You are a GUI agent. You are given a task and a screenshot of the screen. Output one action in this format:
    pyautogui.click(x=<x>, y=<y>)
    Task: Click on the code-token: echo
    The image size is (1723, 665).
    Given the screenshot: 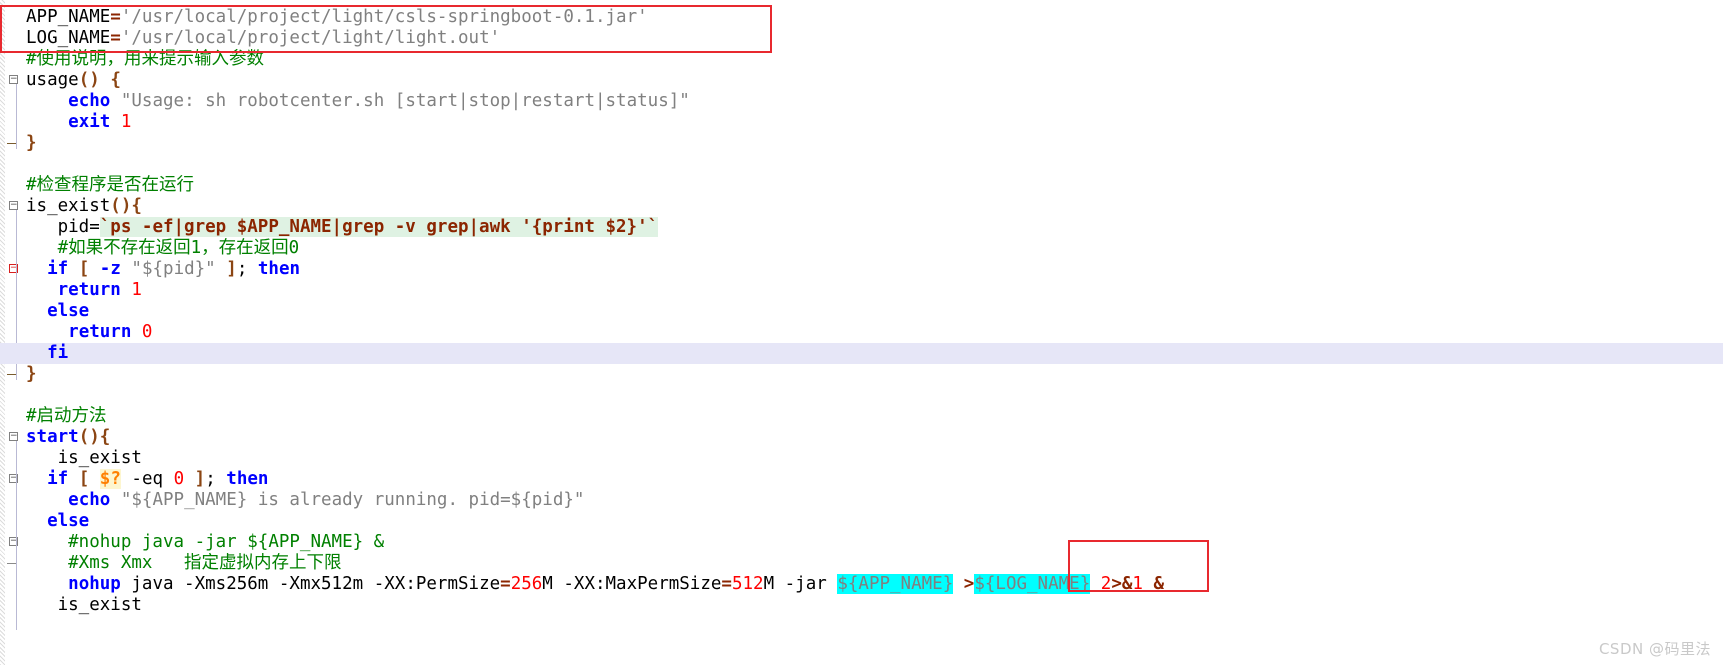 What is the action you would take?
    pyautogui.click(x=89, y=101)
    